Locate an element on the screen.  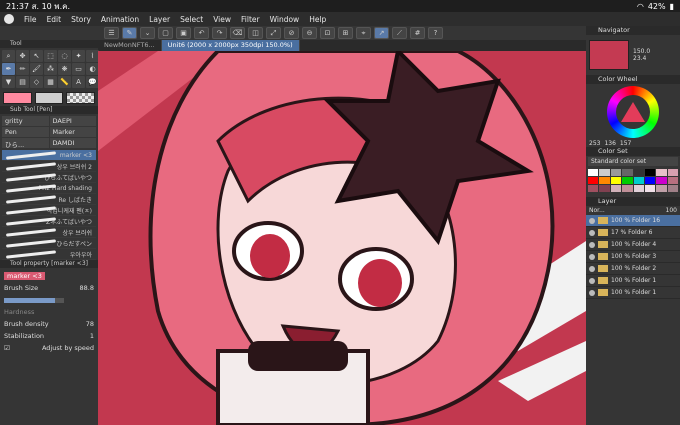
help-icon: ? is located at coordinates (435, 33).